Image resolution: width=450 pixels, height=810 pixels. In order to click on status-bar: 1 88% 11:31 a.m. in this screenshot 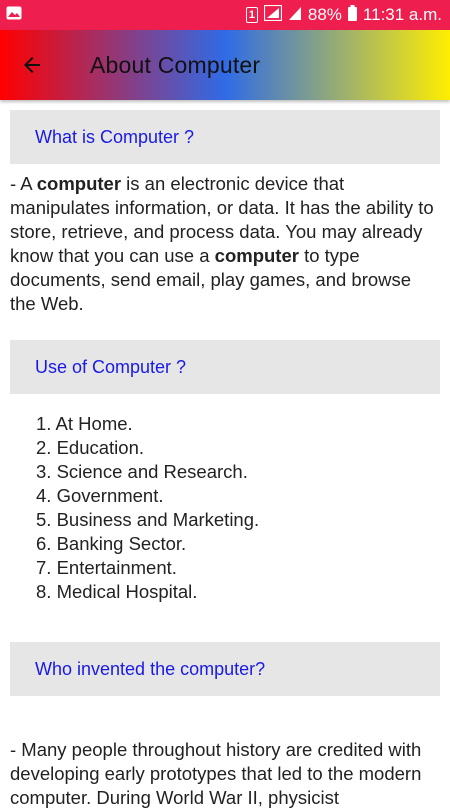, I will do `click(225, 15)`.